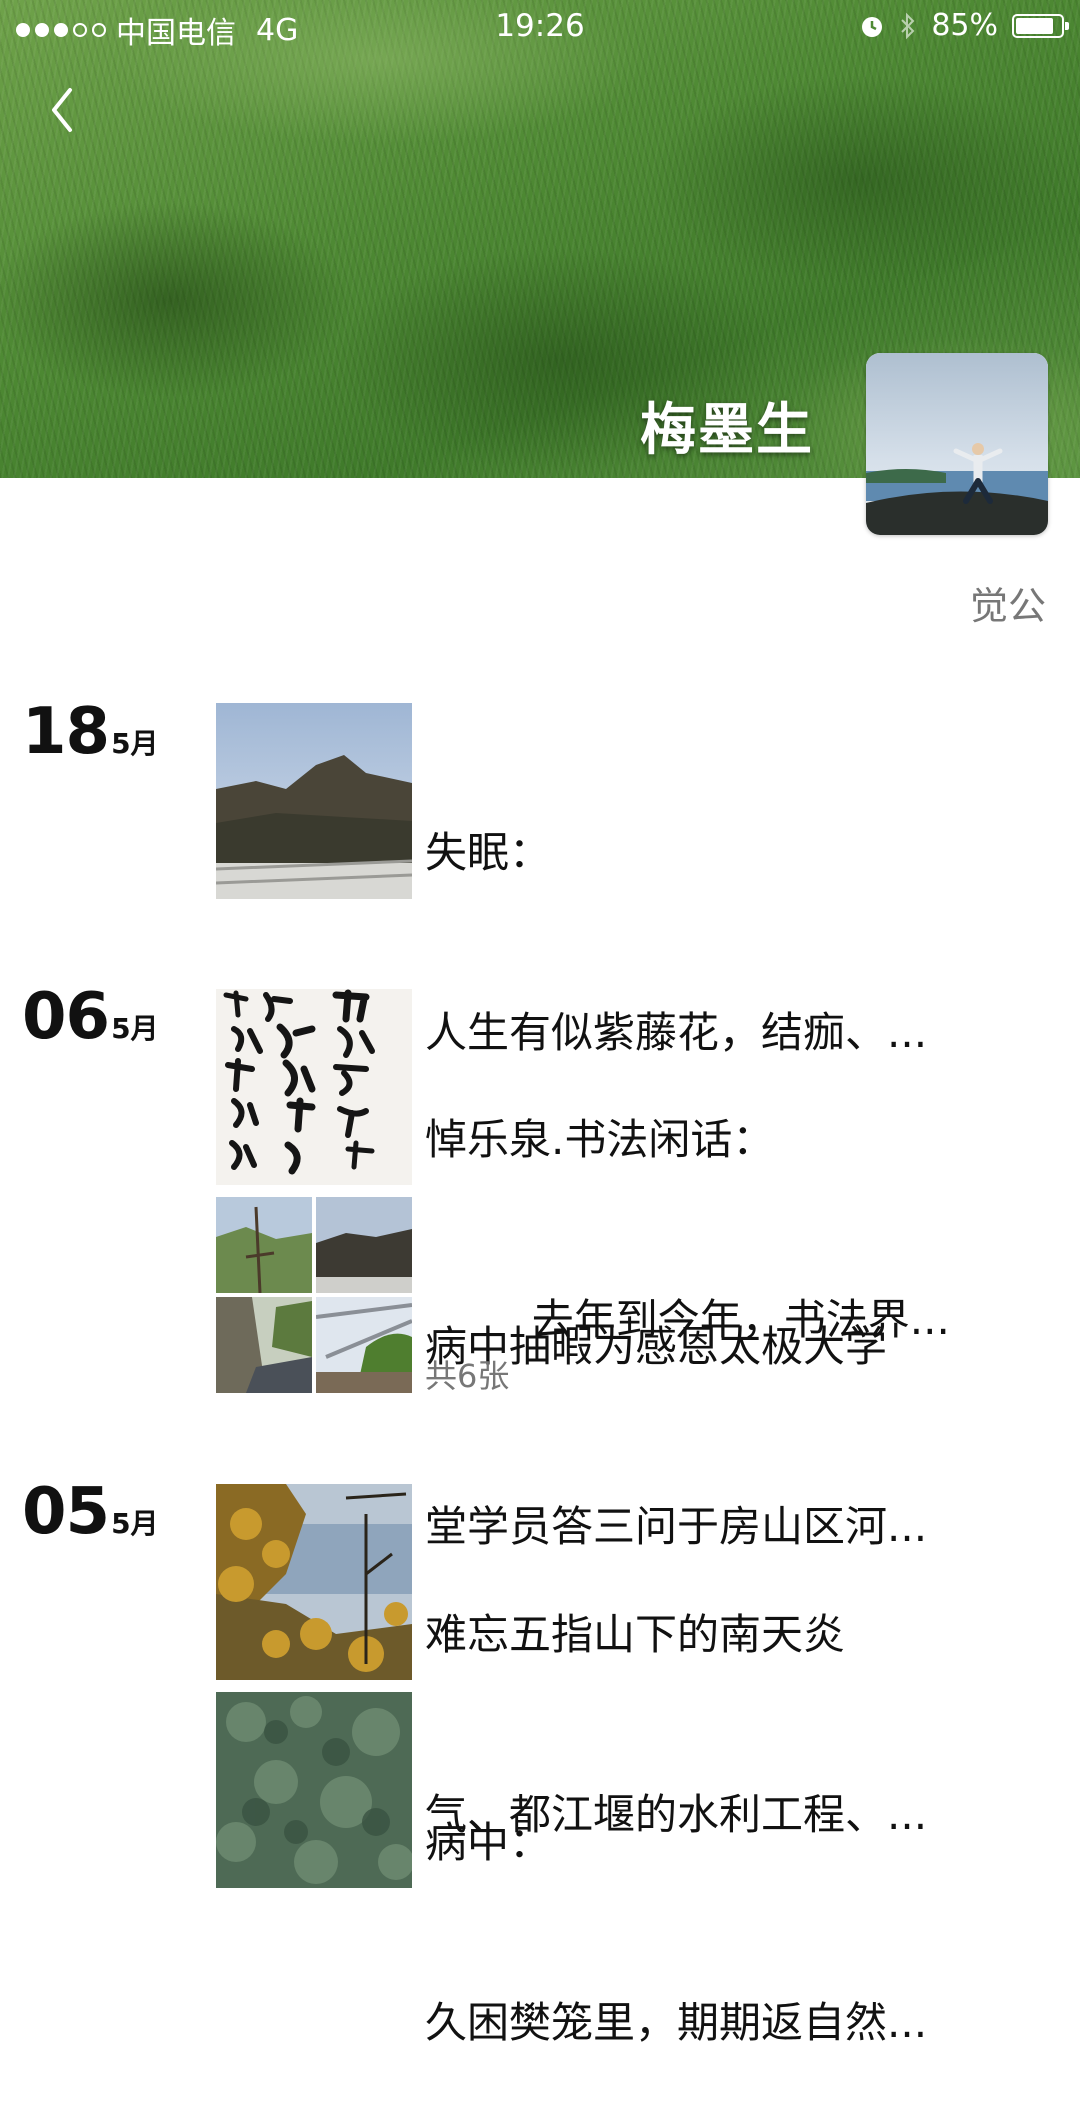 The width and height of the screenshot is (1080, 2113). I want to click on post-line: 病中抽暇为感恩太极大学, so click(656, 1346).